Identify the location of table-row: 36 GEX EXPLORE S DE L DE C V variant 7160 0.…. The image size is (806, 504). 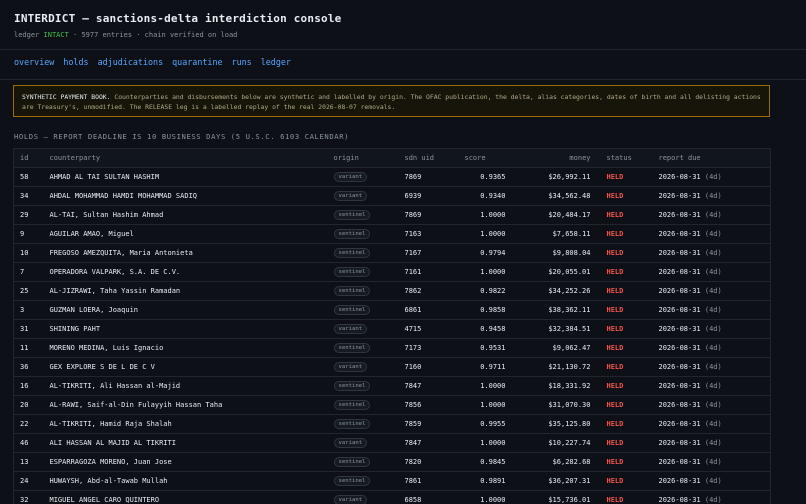
(392, 367).